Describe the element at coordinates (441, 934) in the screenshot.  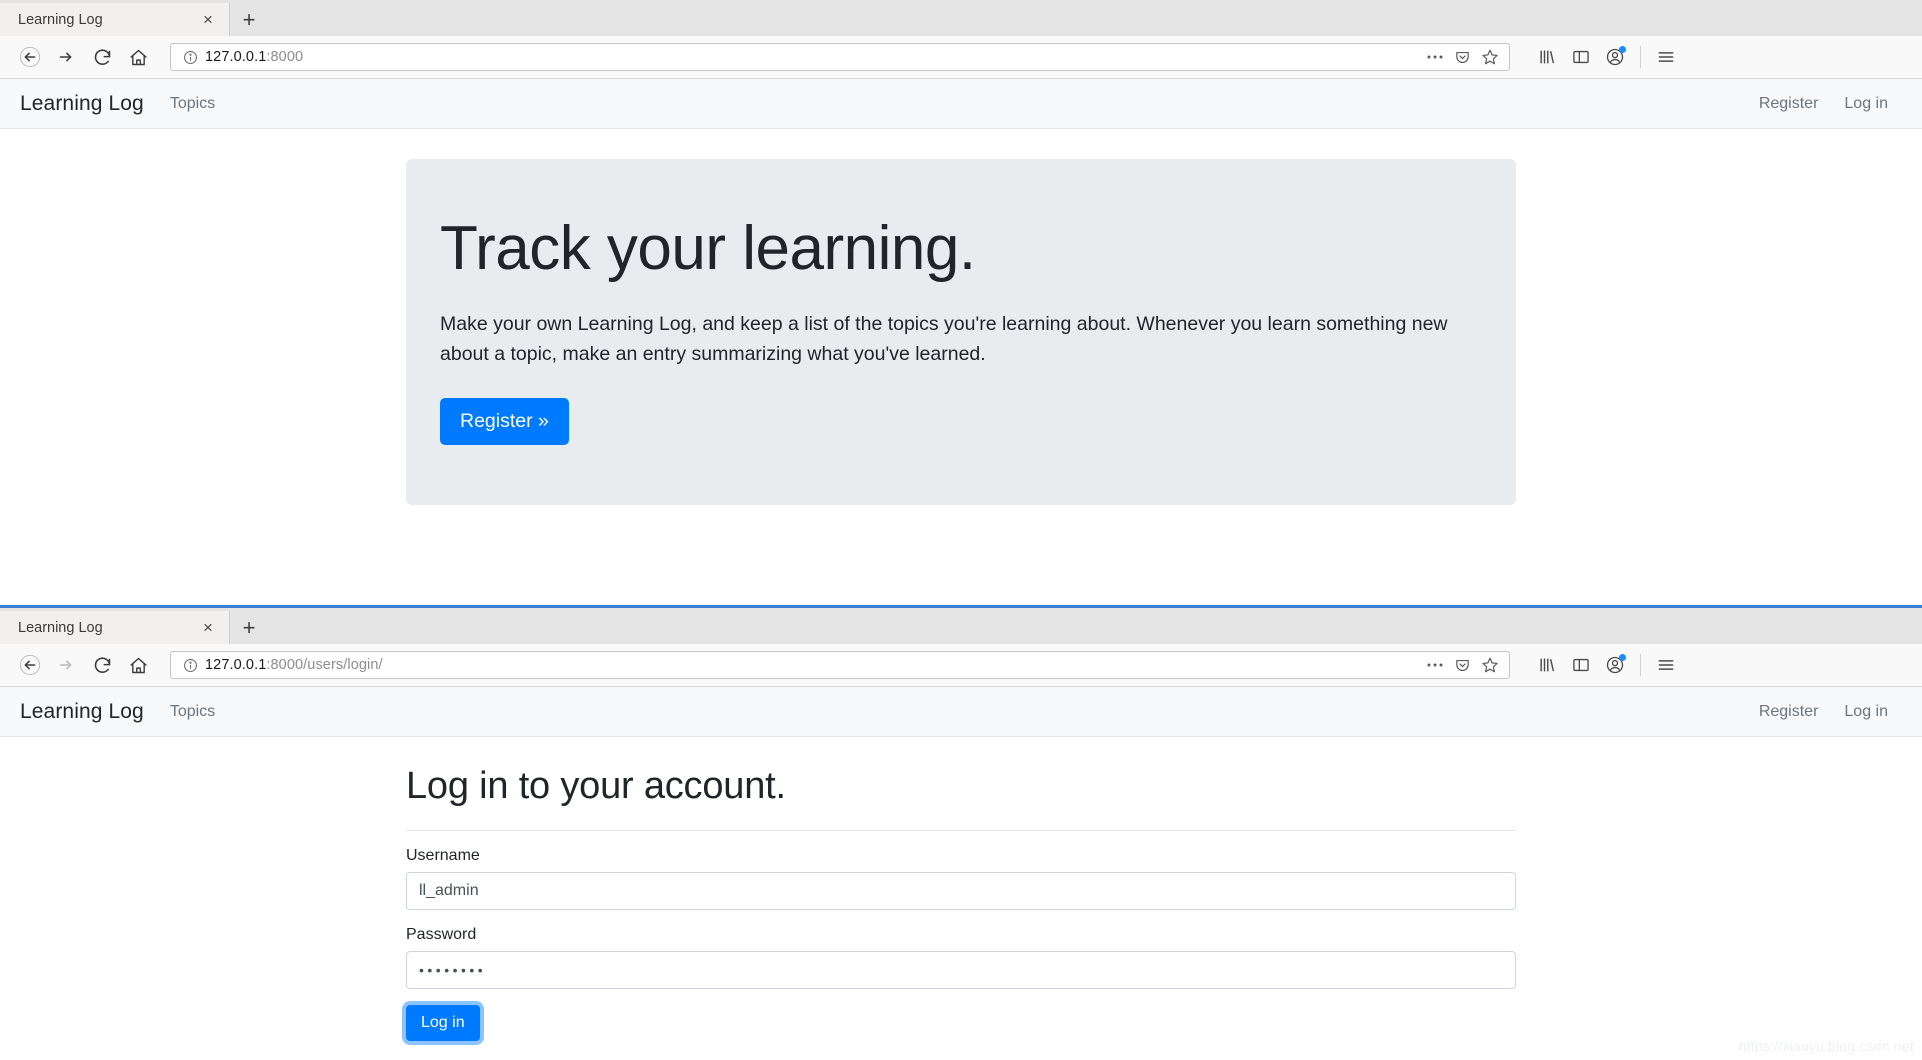
I see `password-label: Password` at that location.